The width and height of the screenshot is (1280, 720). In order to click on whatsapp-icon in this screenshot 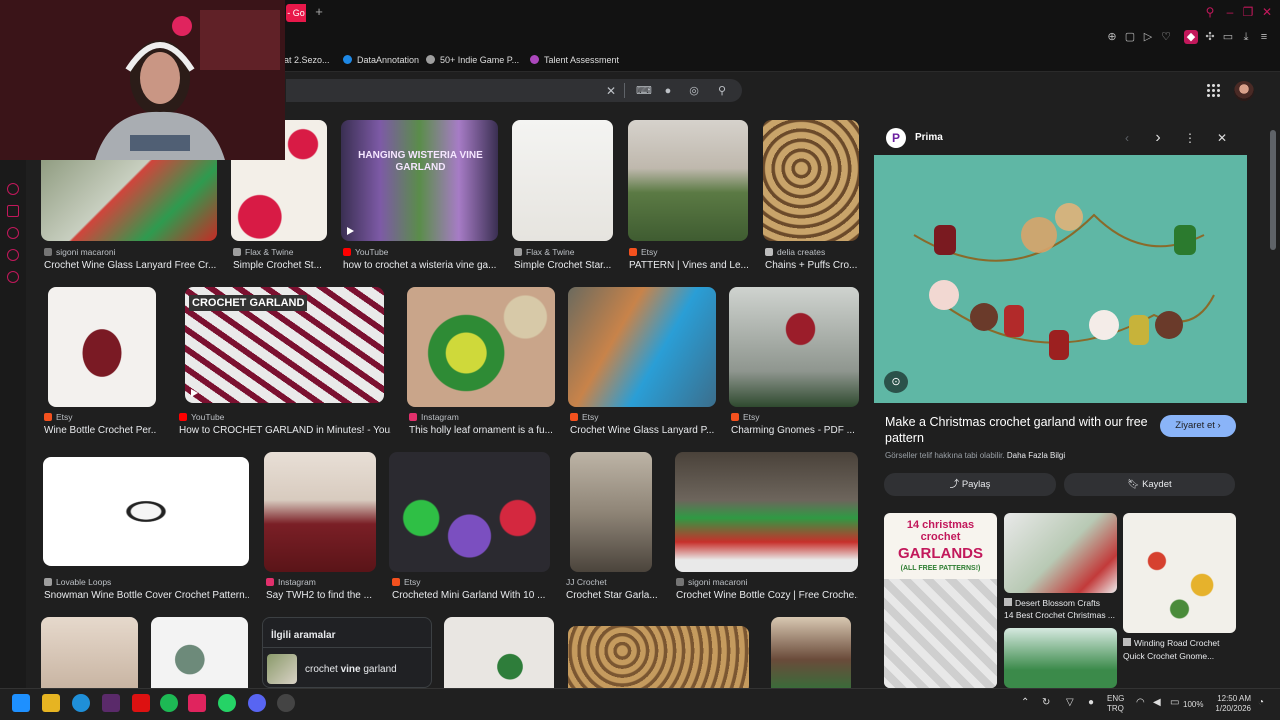, I will do `click(227, 703)`.